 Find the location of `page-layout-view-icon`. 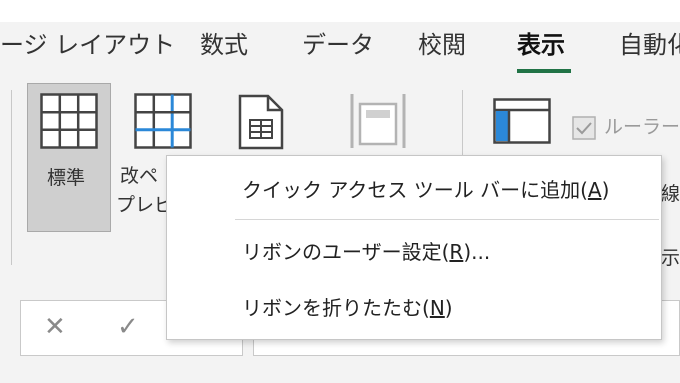

page-layout-view-icon is located at coordinates (261, 122).